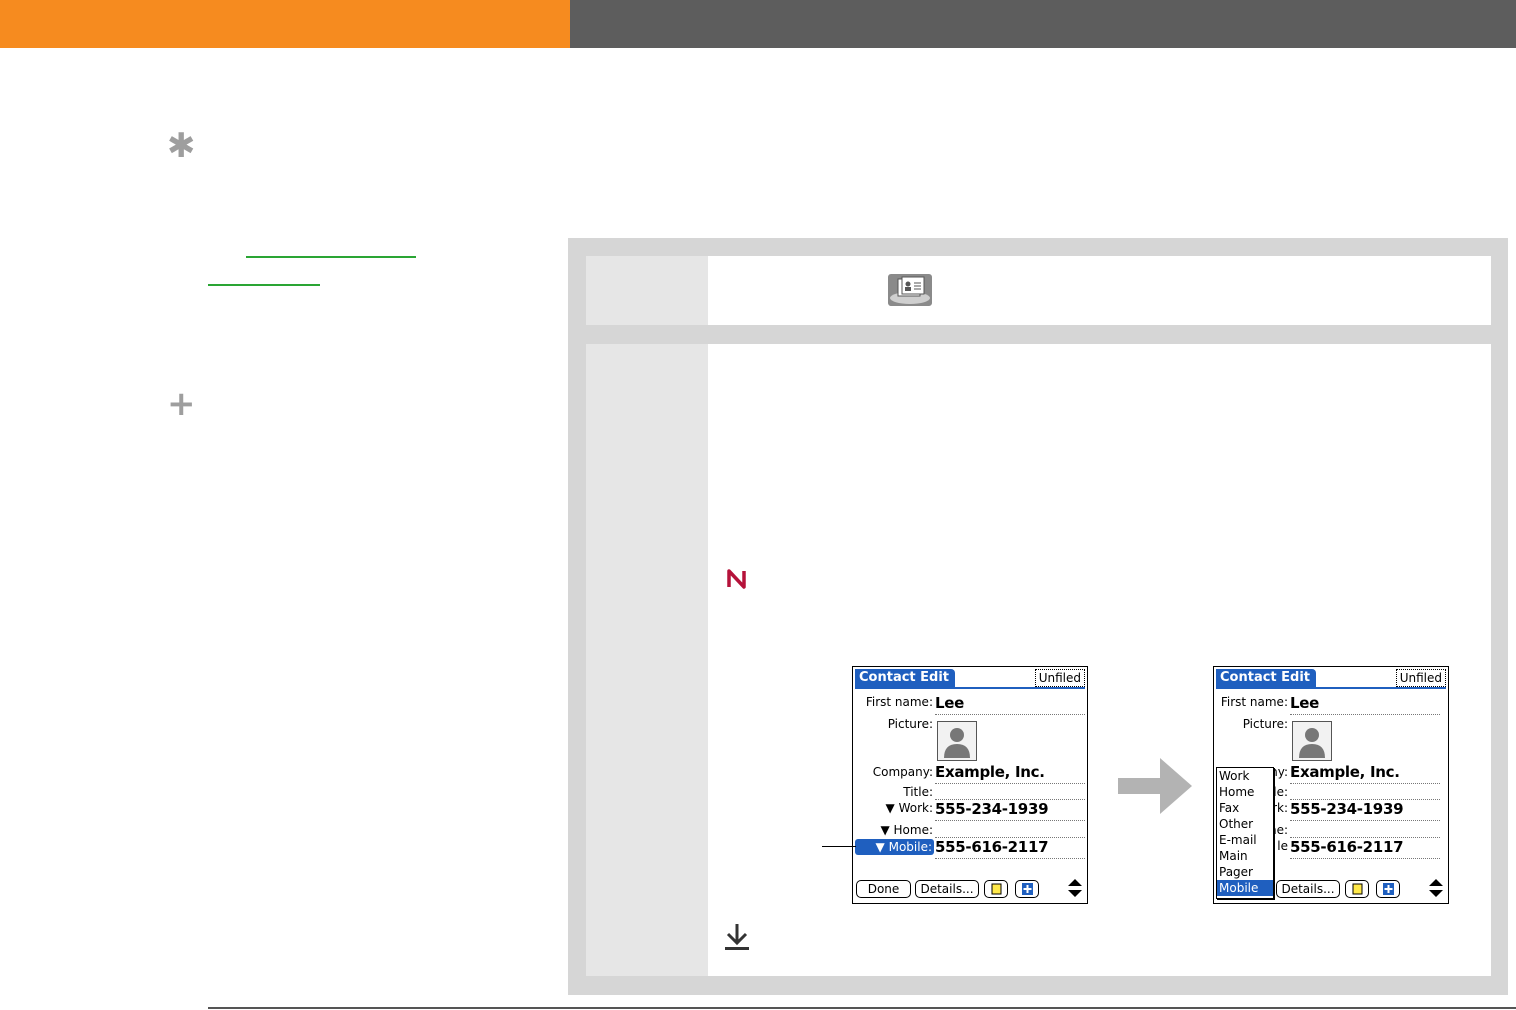 The width and height of the screenshot is (1516, 1010). What do you see at coordinates (862, 1008) in the screenshot?
I see `footer-rule` at bounding box center [862, 1008].